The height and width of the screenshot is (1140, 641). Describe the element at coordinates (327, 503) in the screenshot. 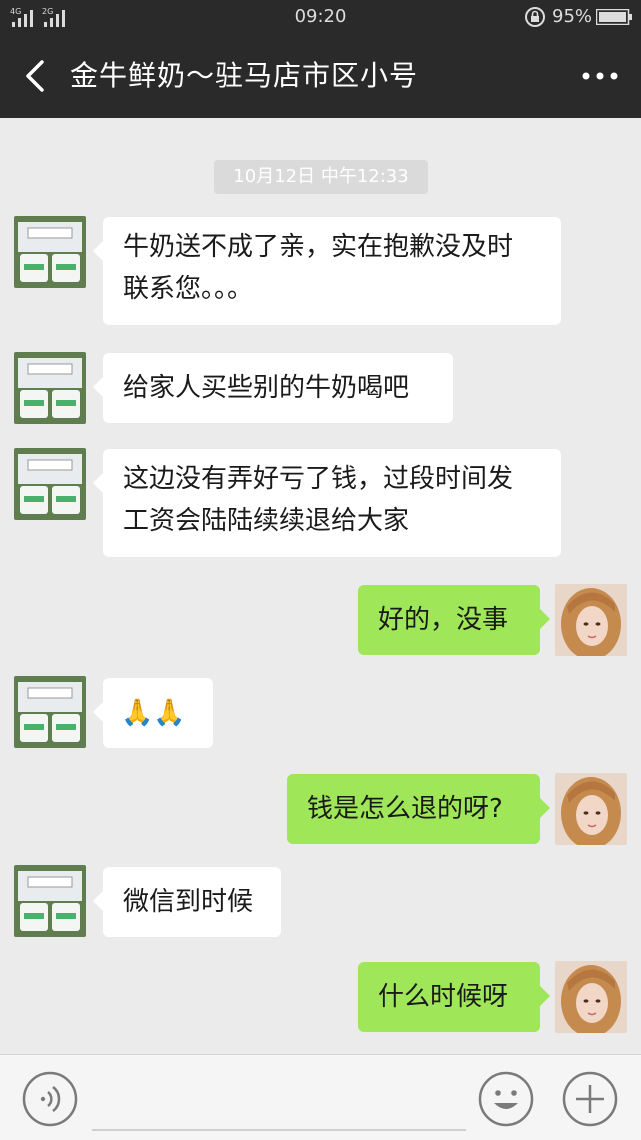

I see `incoming-message-bubble: 这边没有弄好亏了钱，过段时间发 工资会陆陆续续退给大家` at that location.